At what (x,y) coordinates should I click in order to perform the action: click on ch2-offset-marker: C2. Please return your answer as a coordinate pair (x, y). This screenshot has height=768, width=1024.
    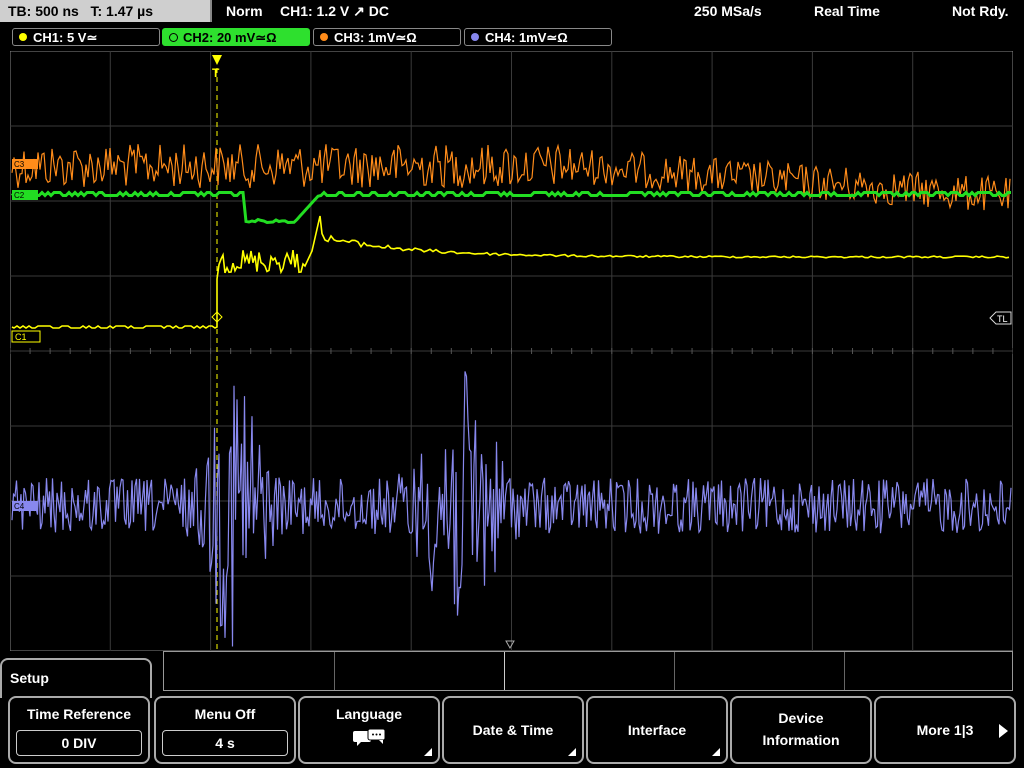
    Looking at the image, I should click on (25, 195).